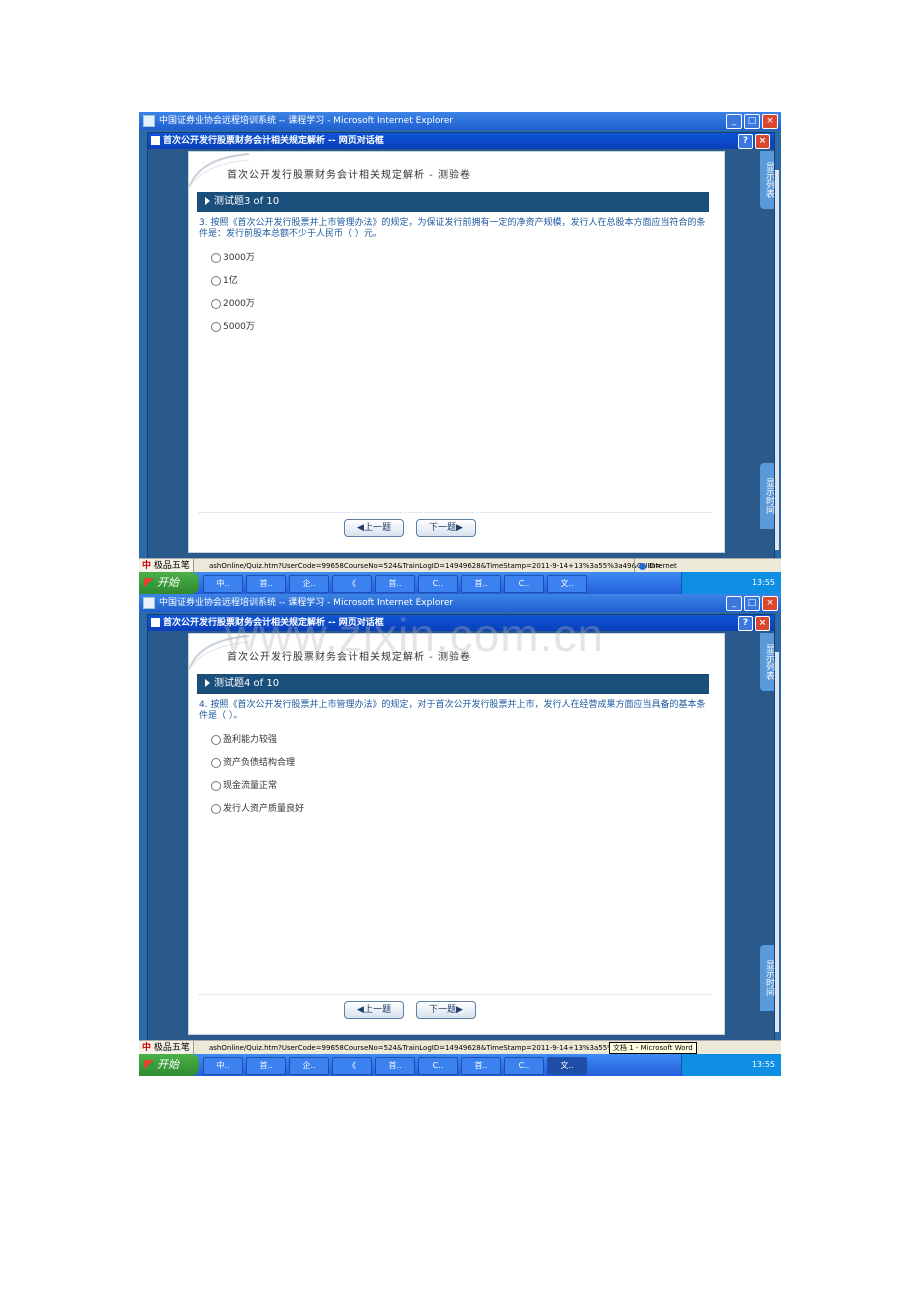 This screenshot has width=920, height=1302. What do you see at coordinates (653, 1048) in the screenshot?
I see `taskbar-tooltip: 文档 1 - Microsoft Word` at bounding box center [653, 1048].